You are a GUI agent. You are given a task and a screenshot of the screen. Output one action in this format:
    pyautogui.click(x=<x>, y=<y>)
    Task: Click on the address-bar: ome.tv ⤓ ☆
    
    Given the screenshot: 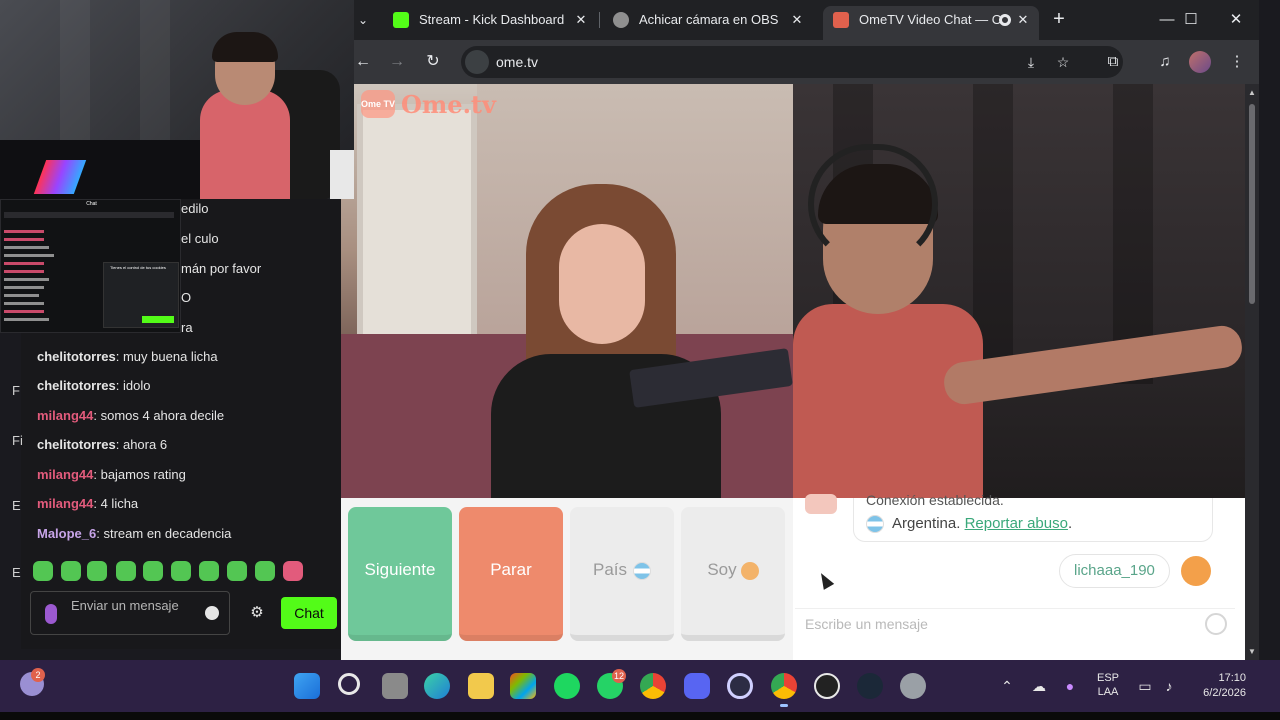 What is the action you would take?
    pyautogui.click(x=792, y=62)
    